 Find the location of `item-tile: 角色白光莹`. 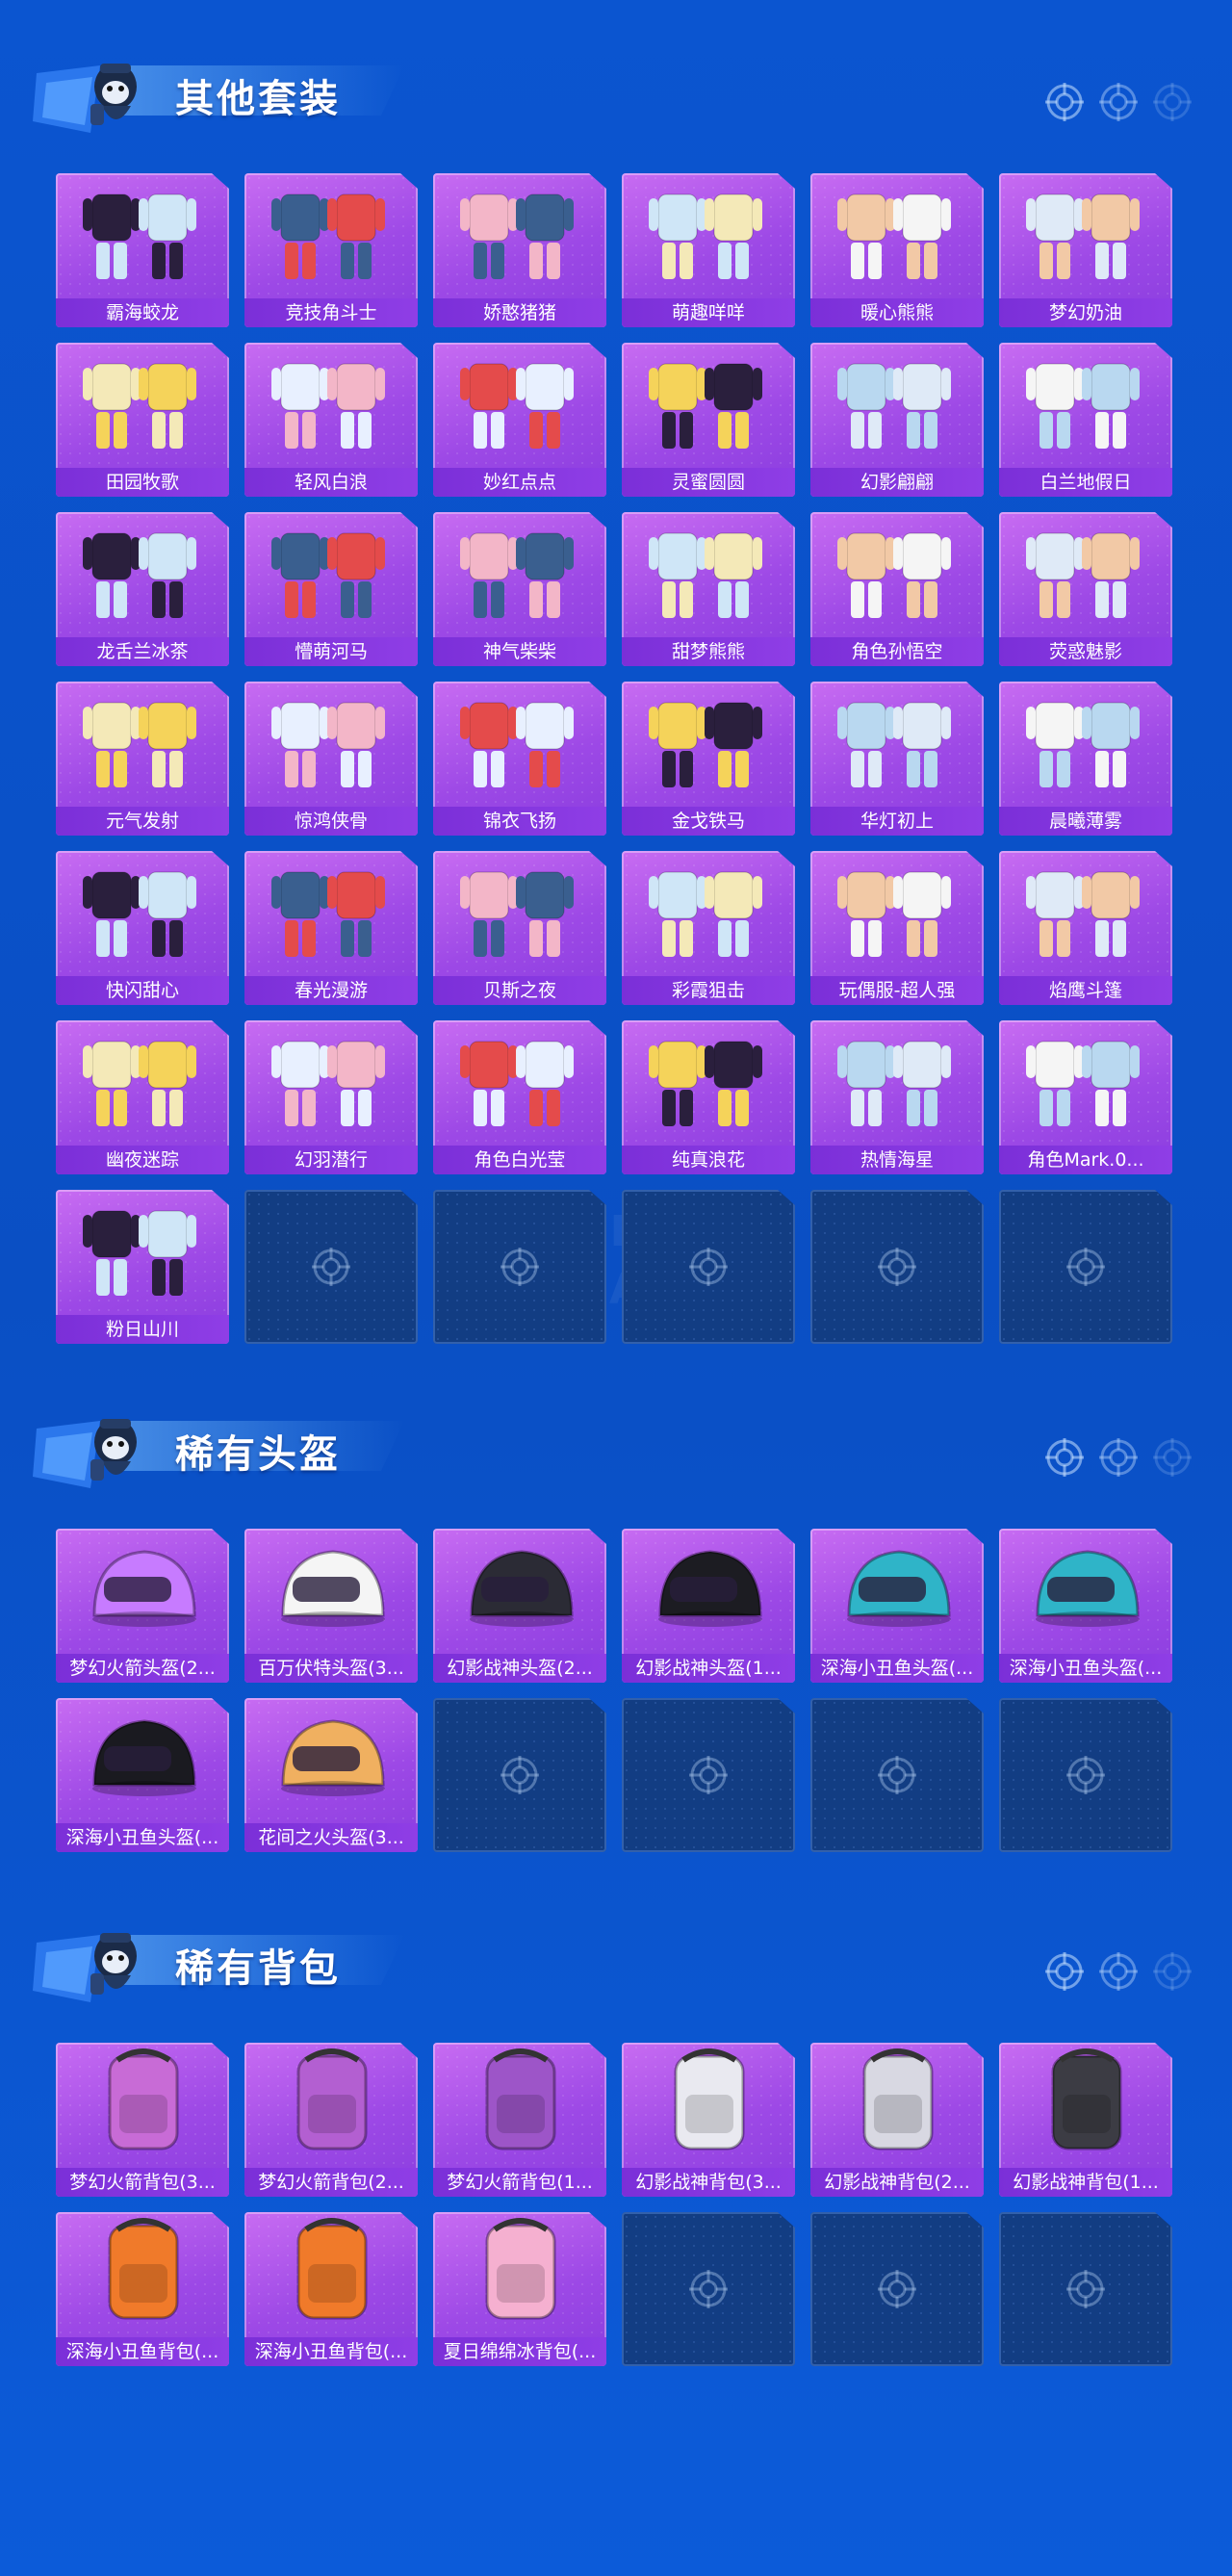

item-tile: 角色白光莹 is located at coordinates (519, 1097).